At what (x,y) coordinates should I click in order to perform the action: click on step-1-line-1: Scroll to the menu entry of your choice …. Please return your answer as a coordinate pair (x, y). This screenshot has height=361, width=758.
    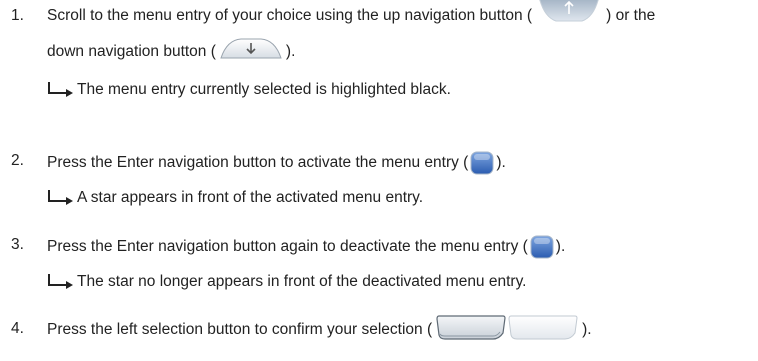
    Looking at the image, I should click on (351, 13).